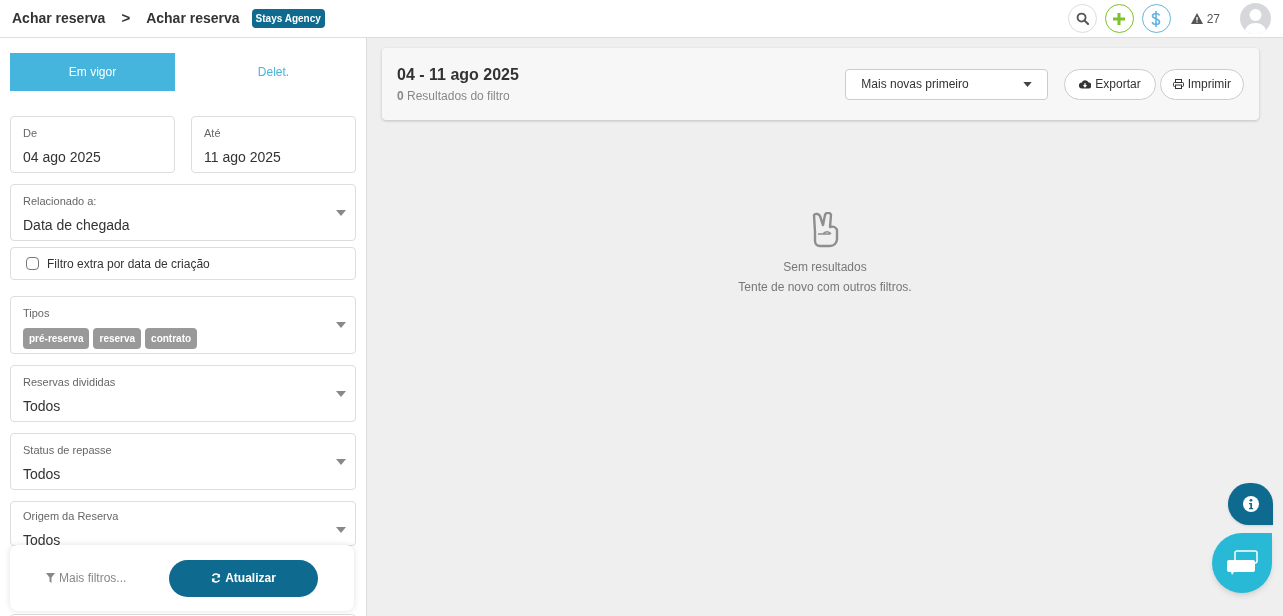 The height and width of the screenshot is (616, 1283). I want to click on results-count: 0 Resultados do filtro, so click(454, 96).